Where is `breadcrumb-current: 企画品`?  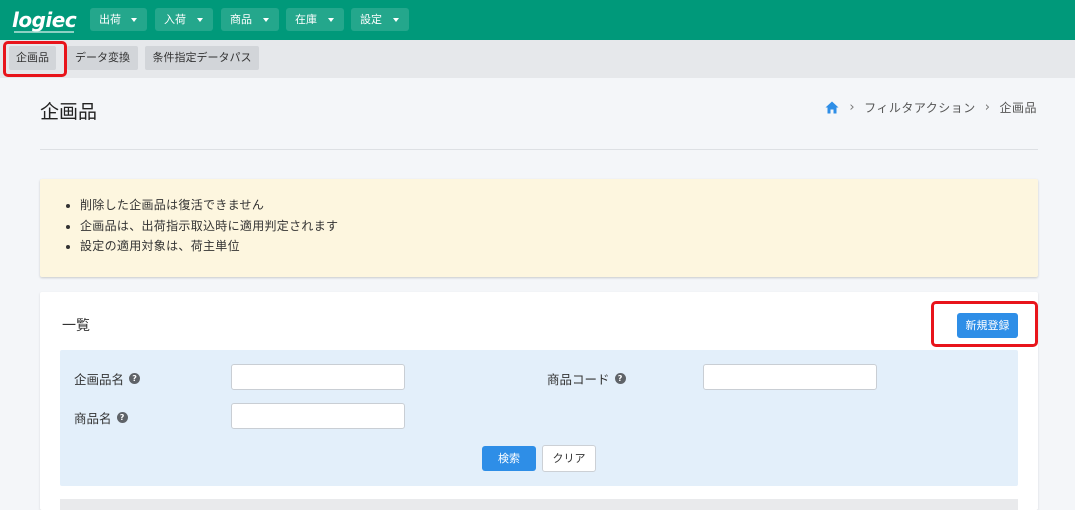
breadcrumb-current: 企画品 is located at coordinates (1018, 108).